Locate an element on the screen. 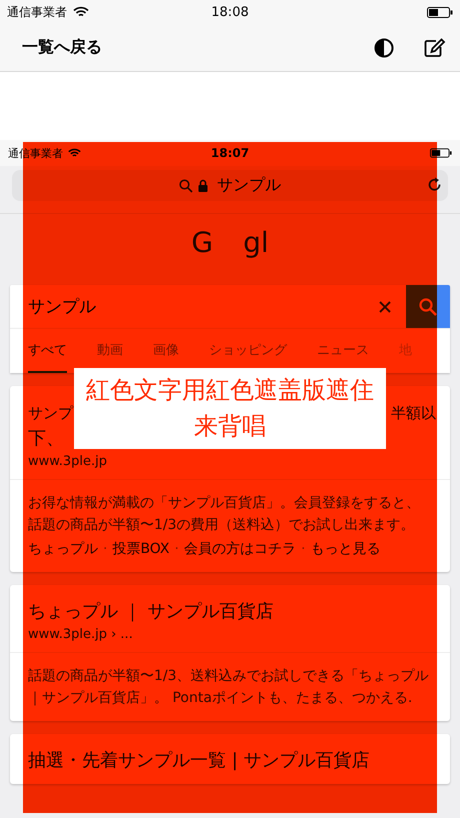  battery-icon is located at coordinates (440, 12).